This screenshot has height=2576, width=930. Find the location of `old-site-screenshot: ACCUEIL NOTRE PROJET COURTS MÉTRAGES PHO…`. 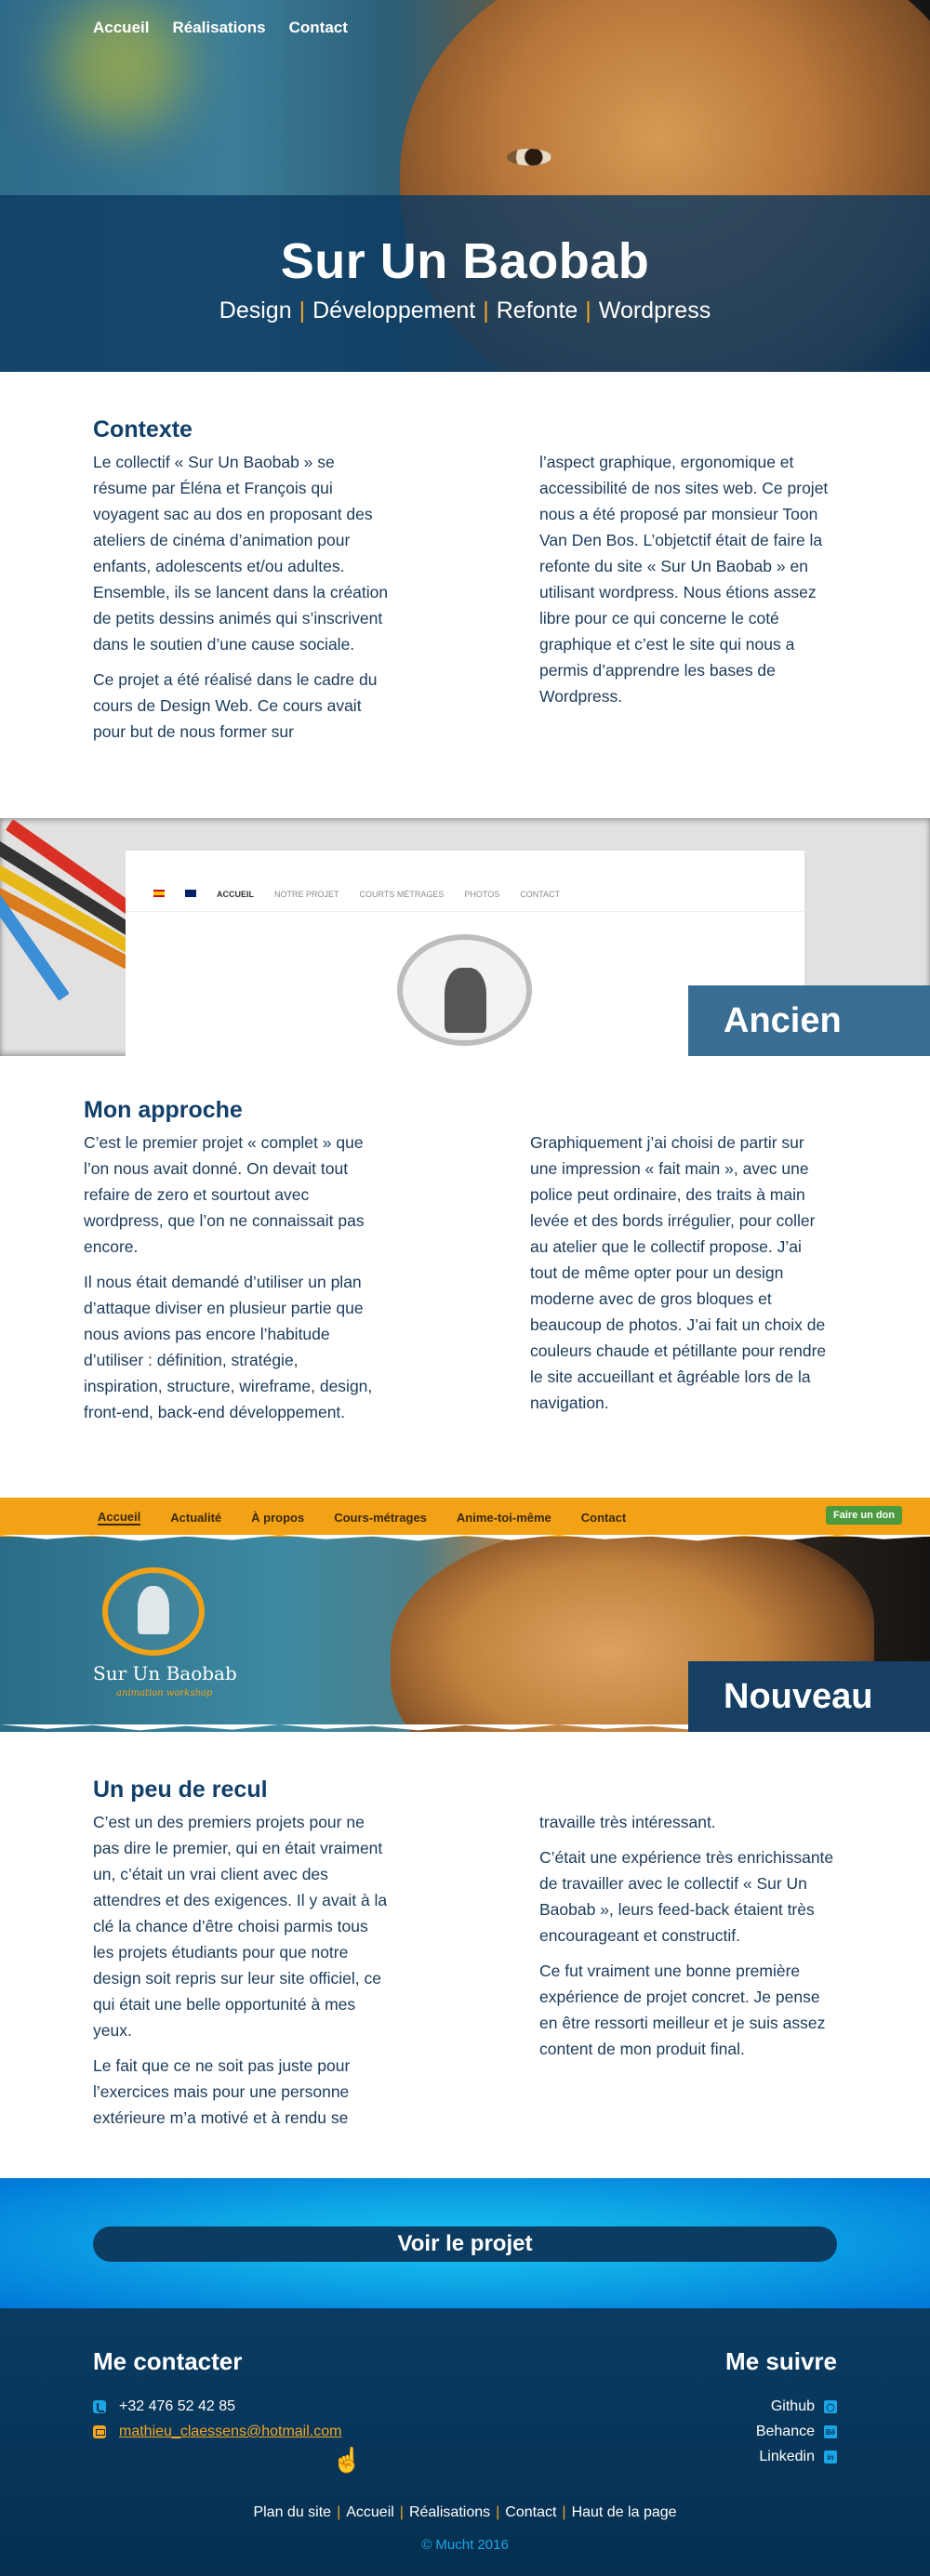

old-site-screenshot: ACCUEIL NOTRE PROJET COURTS MÉTRAGES PHO… is located at coordinates (465, 937).